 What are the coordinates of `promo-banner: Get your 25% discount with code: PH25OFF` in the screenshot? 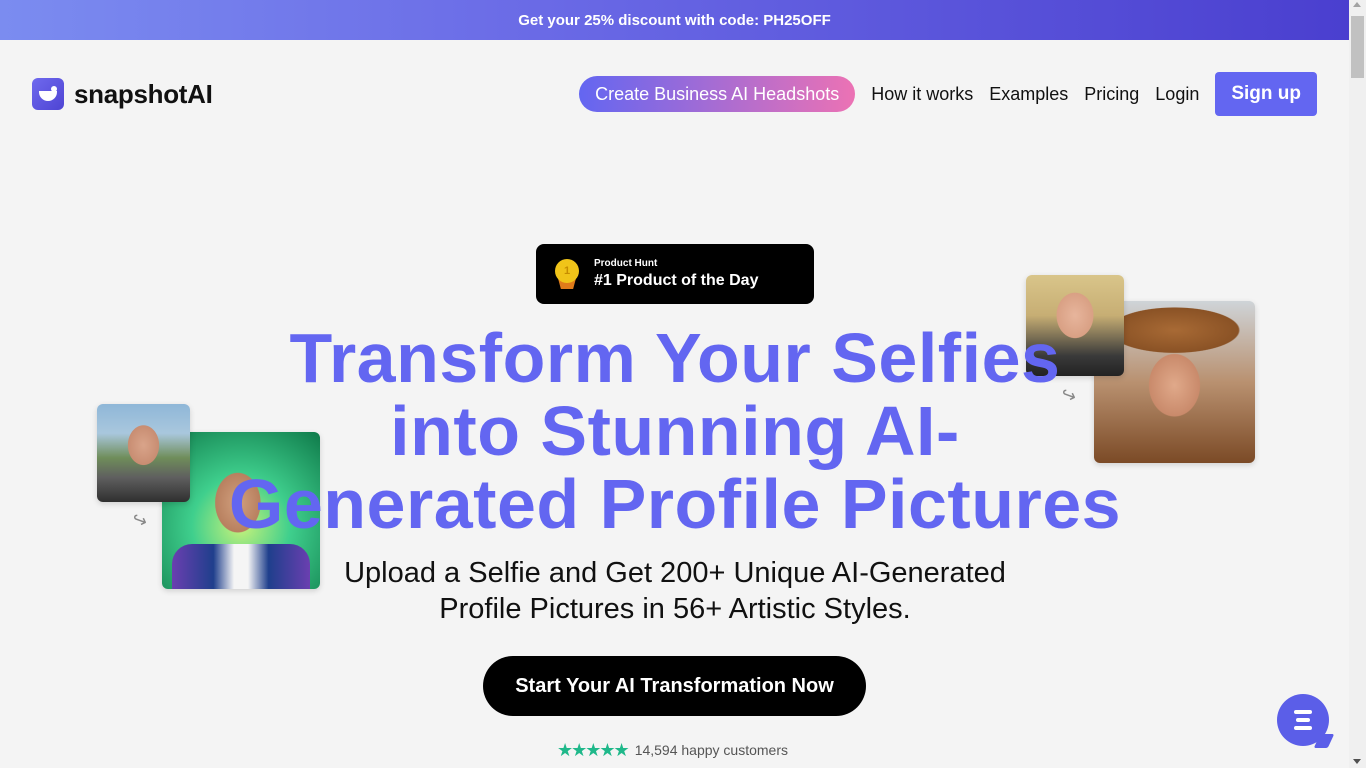 It's located at (674, 20).